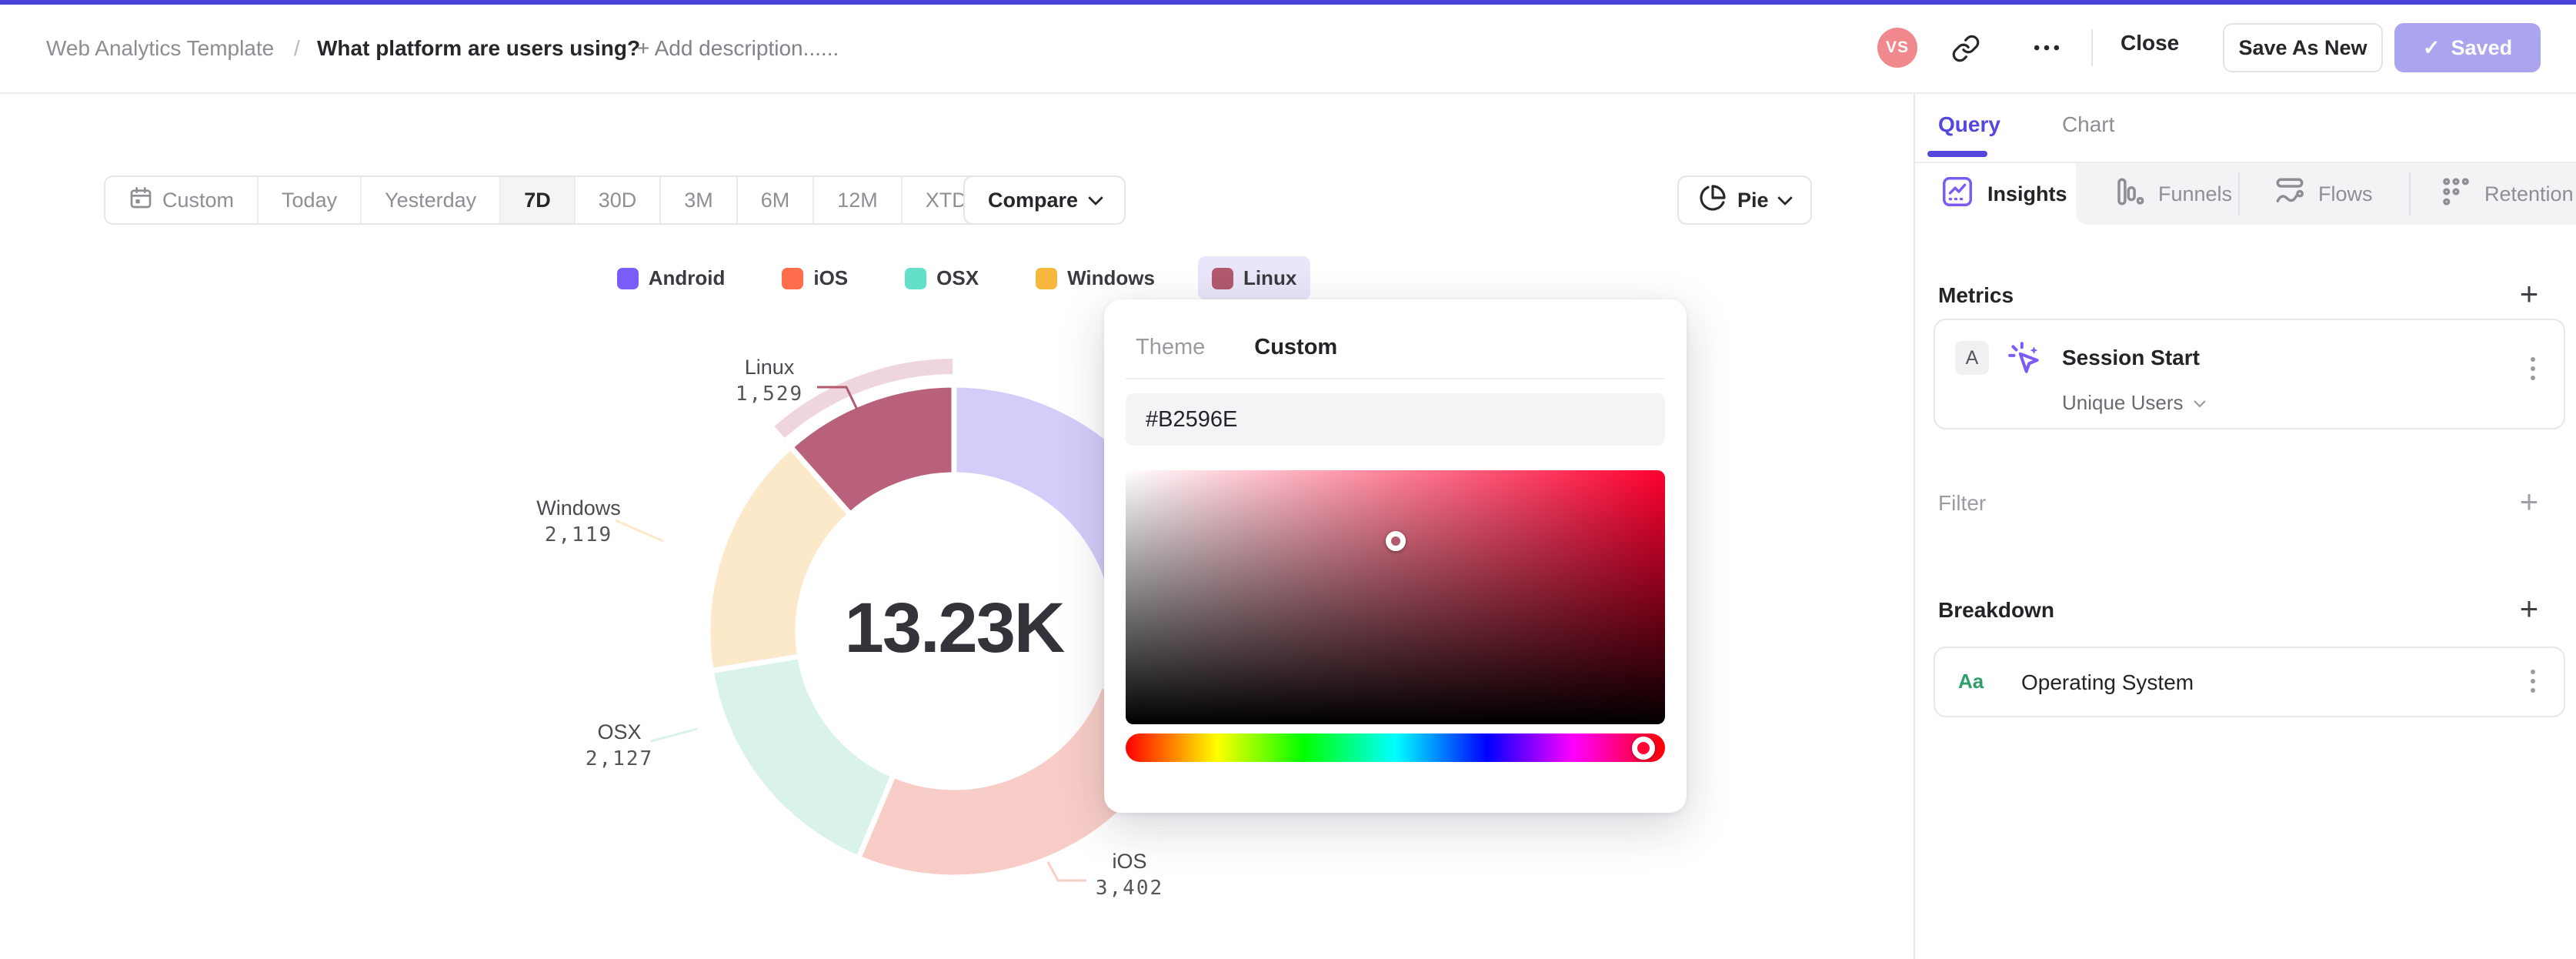 Image resolution: width=2576 pixels, height=959 pixels. I want to click on slice-value: 2,119, so click(579, 534).